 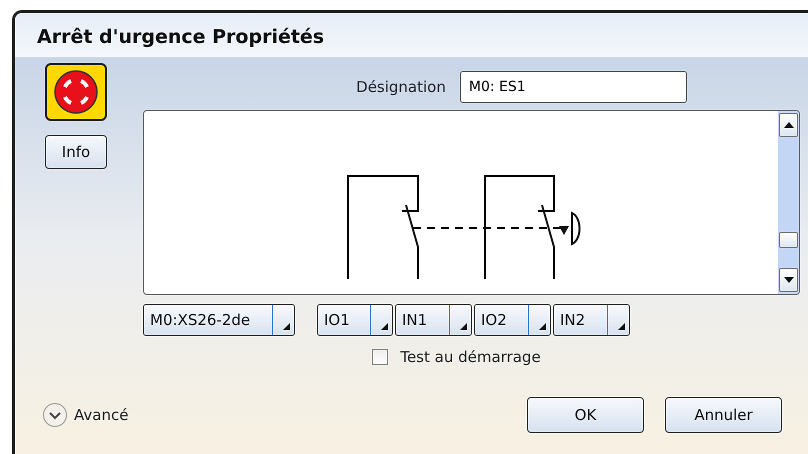 What do you see at coordinates (355, 320) in the screenshot?
I see `dropdown: IO1` at bounding box center [355, 320].